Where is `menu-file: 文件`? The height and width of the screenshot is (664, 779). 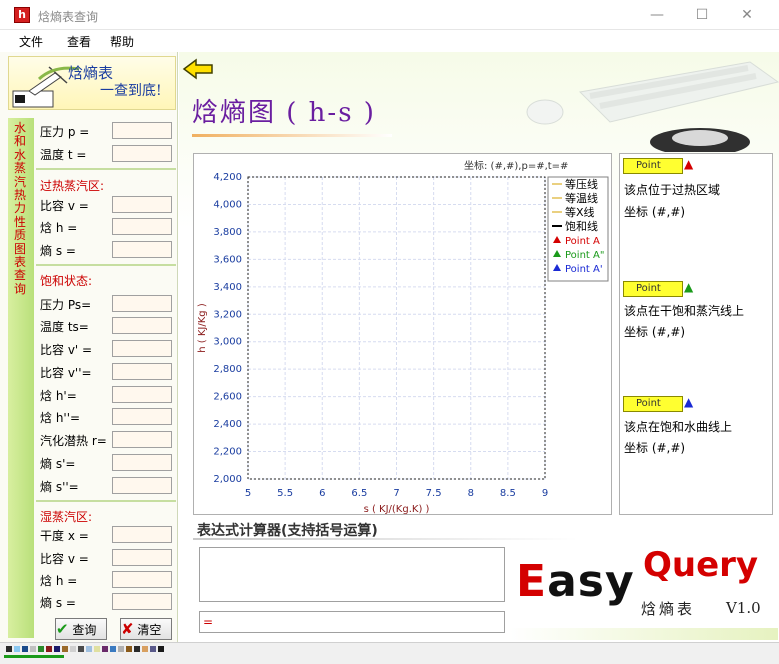 menu-file: 文件 is located at coordinates (31, 41).